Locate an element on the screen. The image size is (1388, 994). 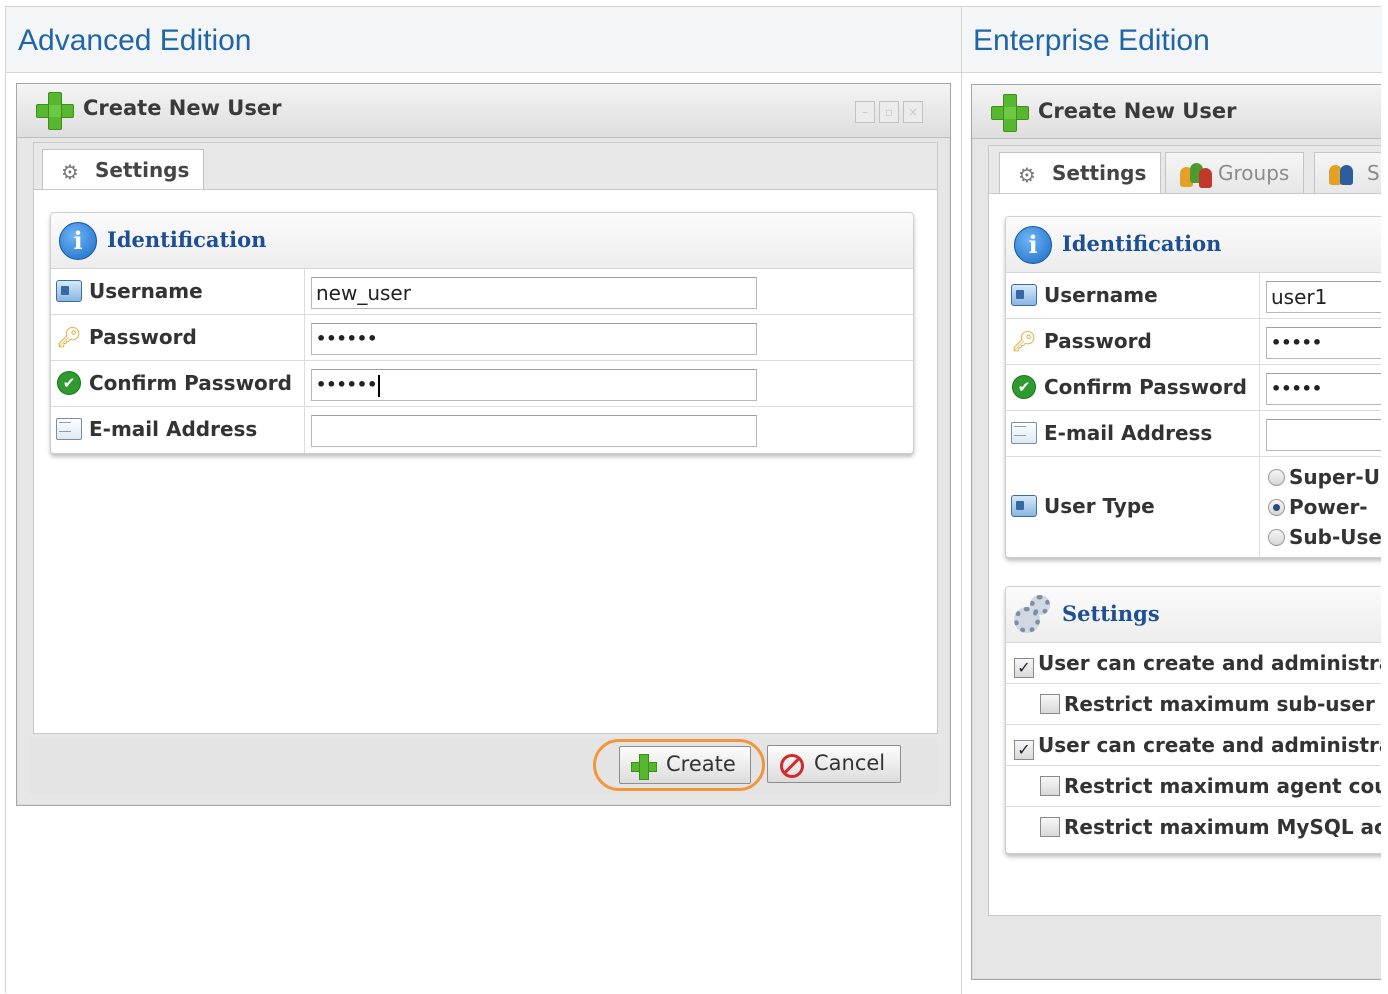
password-row: 🔑︎ Password ••••• is located at coordinates (1193, 342).